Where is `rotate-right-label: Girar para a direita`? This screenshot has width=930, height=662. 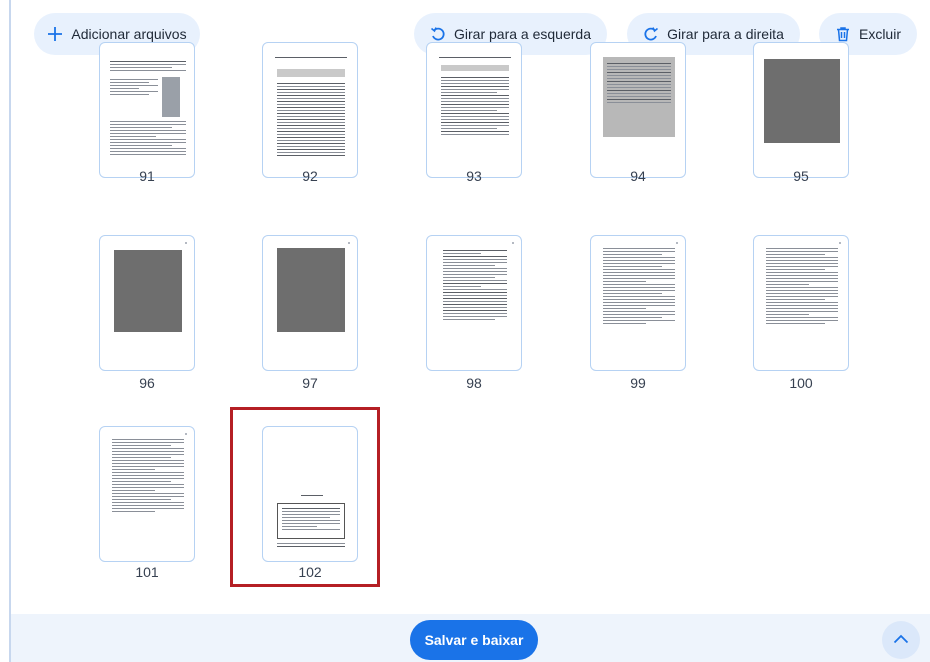 rotate-right-label: Girar para a direita is located at coordinates (725, 34).